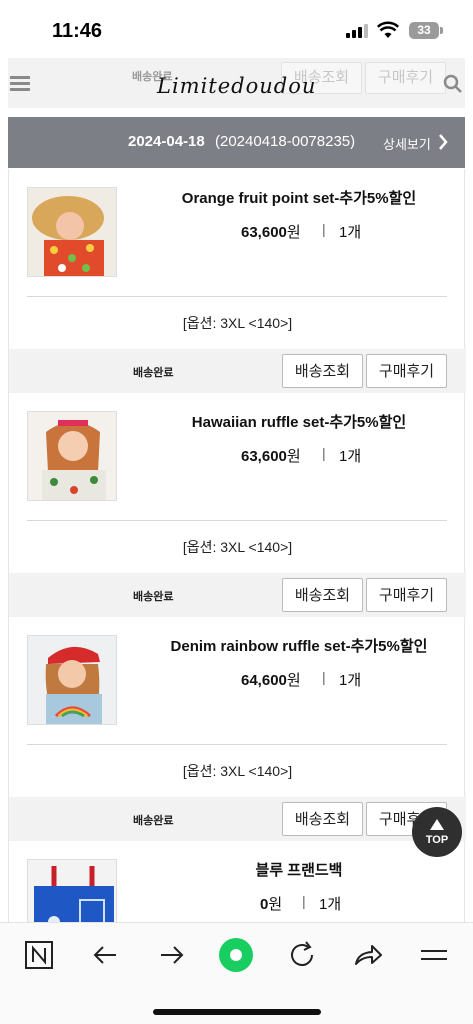 This screenshot has height=1024, width=473. I want to click on chevron-right-icon, so click(443, 142).